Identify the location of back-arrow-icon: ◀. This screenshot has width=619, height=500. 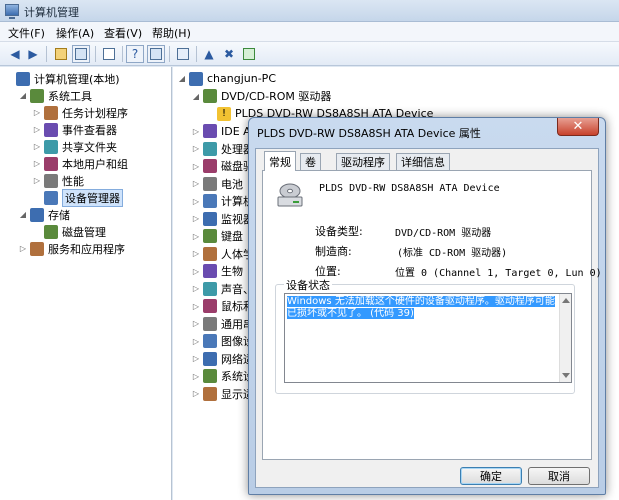
(15, 54).